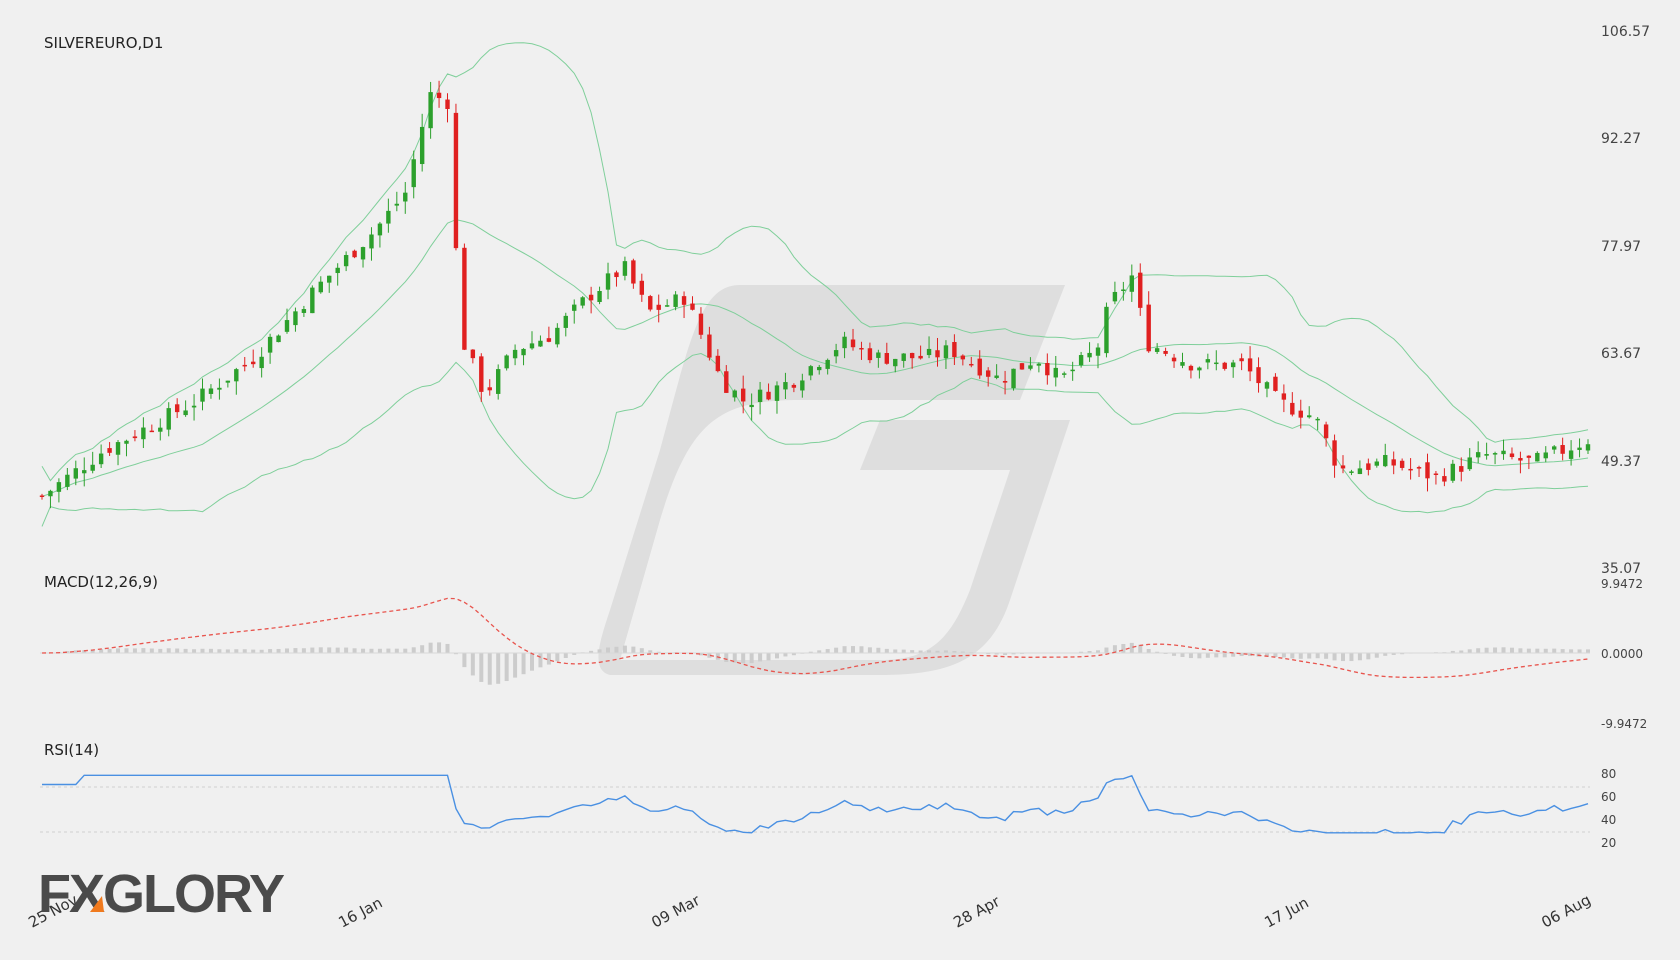 The height and width of the screenshot is (960, 1680). What do you see at coordinates (1621, 462) in the screenshot?
I see `price-tick-label: 49.37` at bounding box center [1621, 462].